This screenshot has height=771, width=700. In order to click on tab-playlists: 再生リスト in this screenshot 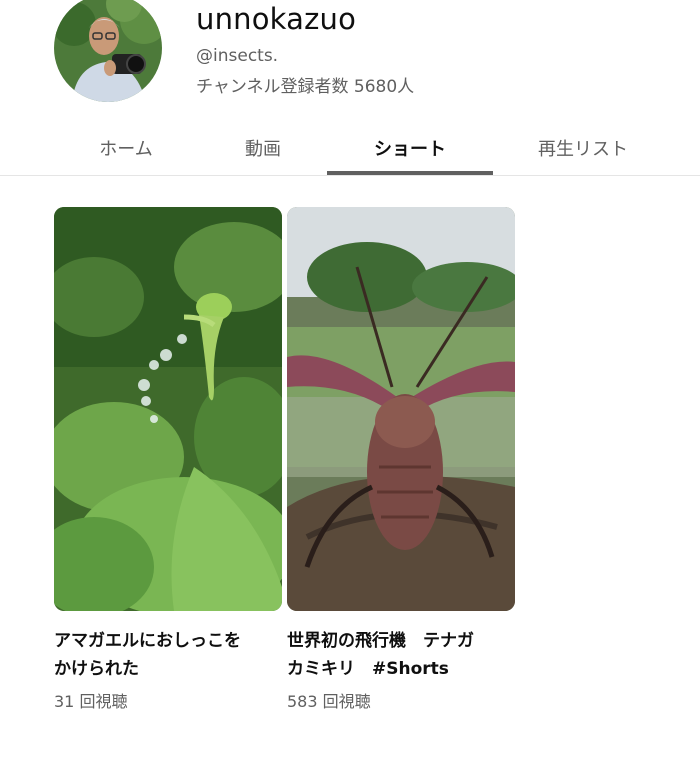, I will do `click(583, 148)`.